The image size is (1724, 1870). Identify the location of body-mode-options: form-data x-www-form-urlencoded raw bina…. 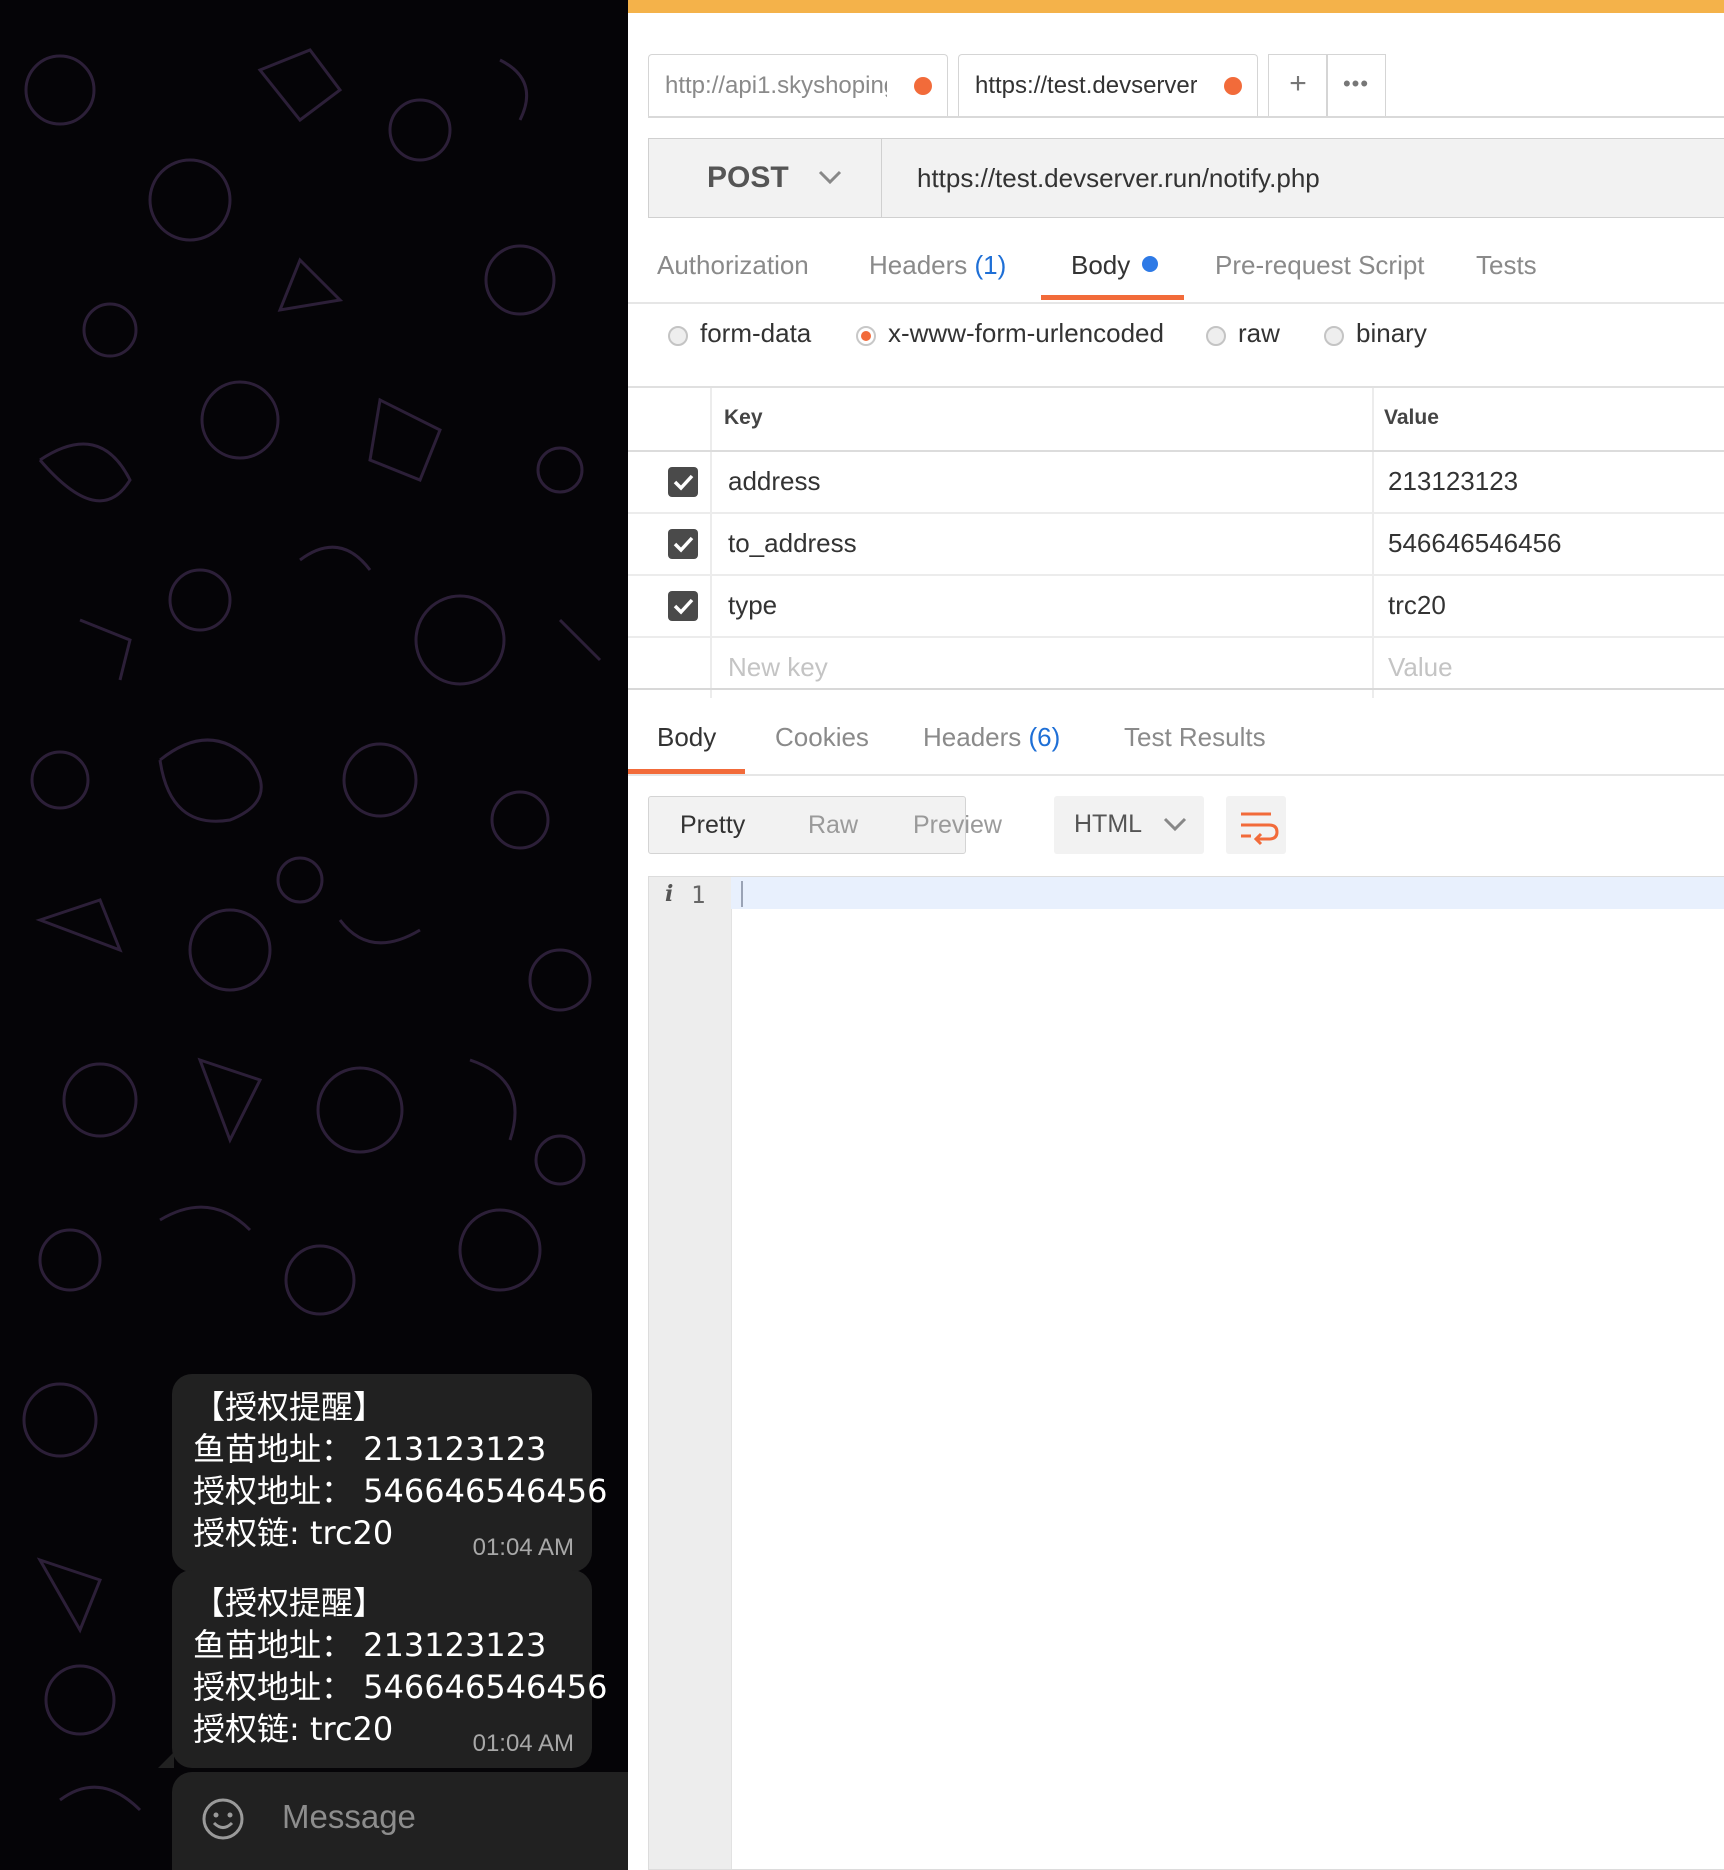
(1176, 343).